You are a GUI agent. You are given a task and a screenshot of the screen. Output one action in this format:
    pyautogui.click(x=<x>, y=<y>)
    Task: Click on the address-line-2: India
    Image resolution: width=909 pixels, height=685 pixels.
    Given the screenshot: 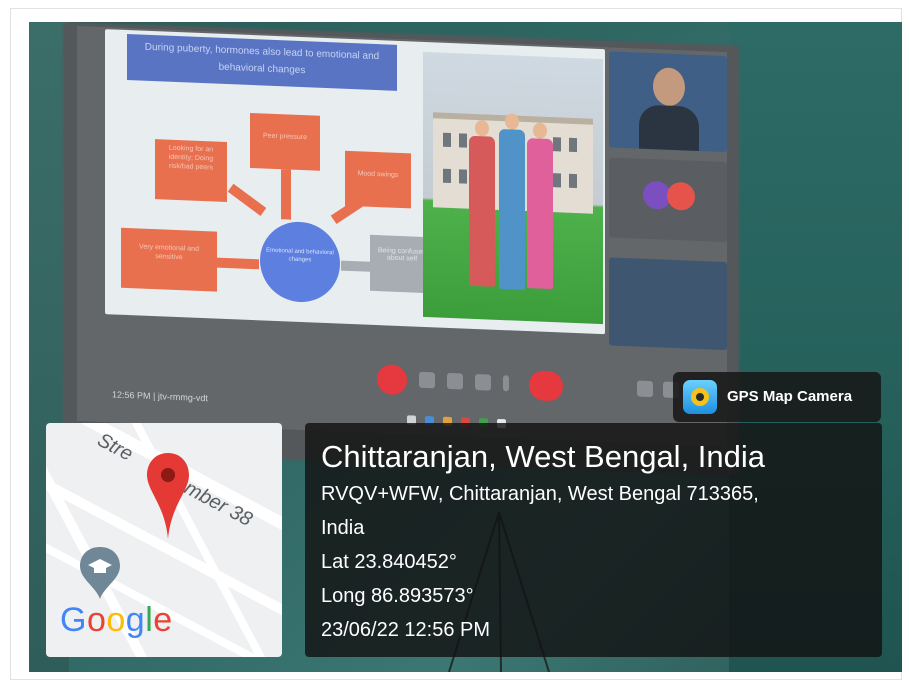 What is the action you would take?
    pyautogui.click(x=343, y=528)
    